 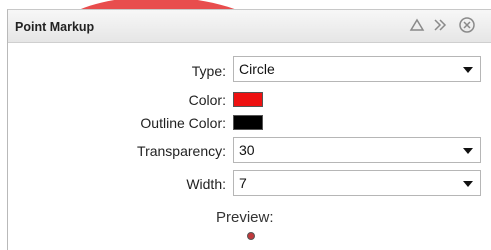 I want to click on type-select-value: Circle, so click(x=257, y=69).